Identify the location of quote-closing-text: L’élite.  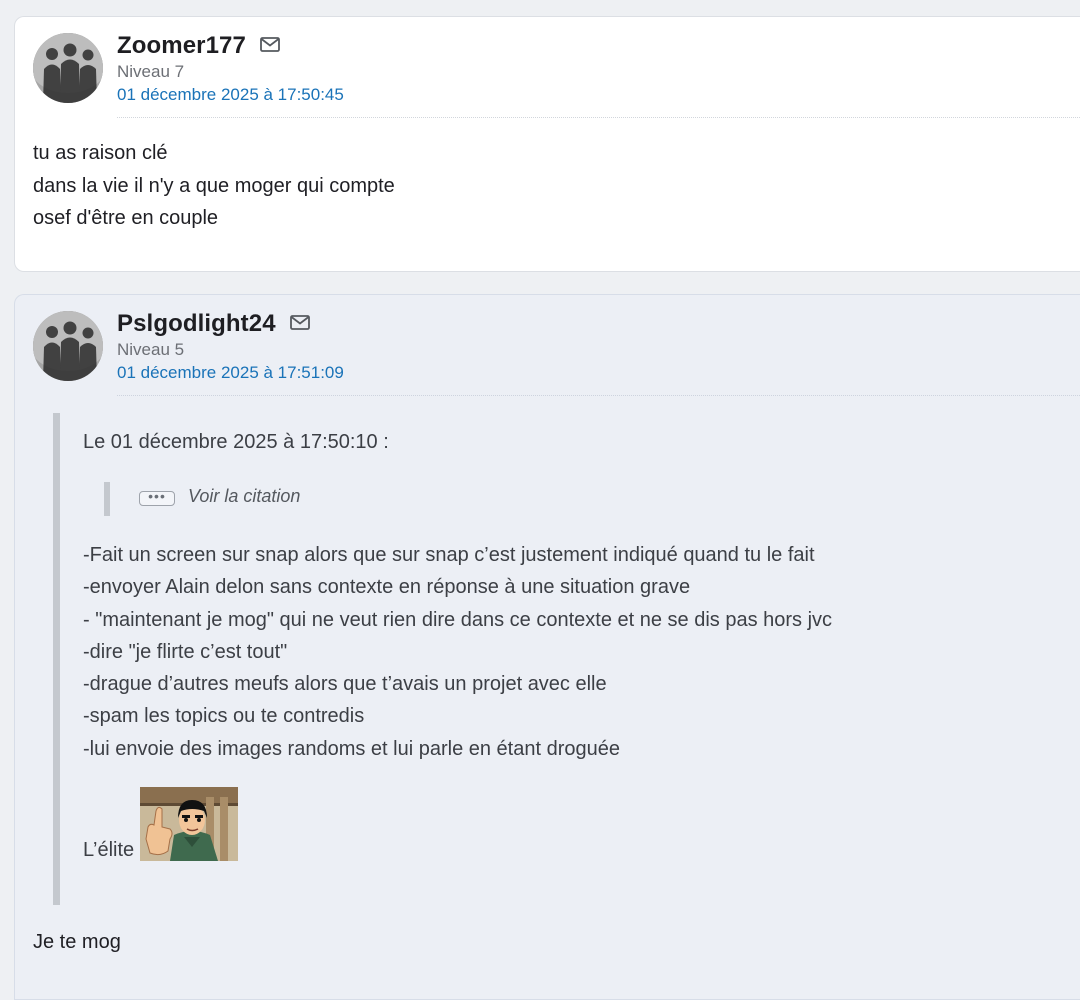
(109, 850).